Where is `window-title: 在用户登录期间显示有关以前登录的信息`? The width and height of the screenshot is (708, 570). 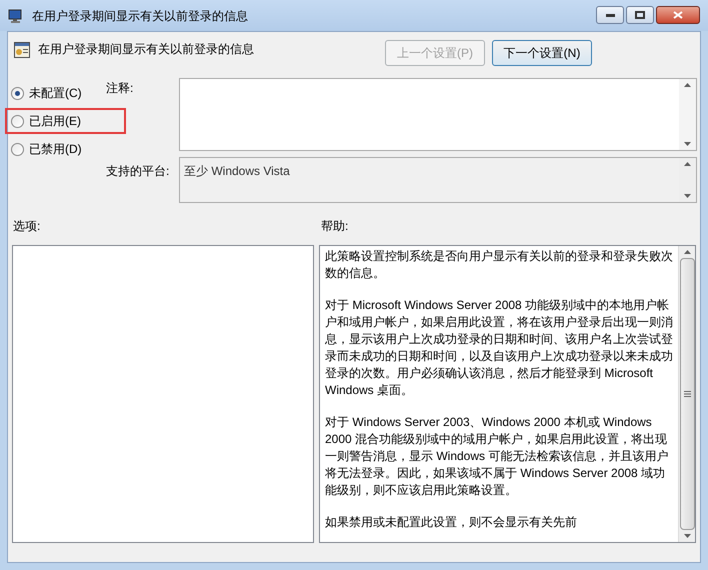 window-title: 在用户登录期间显示有关以前登录的信息 is located at coordinates (140, 16).